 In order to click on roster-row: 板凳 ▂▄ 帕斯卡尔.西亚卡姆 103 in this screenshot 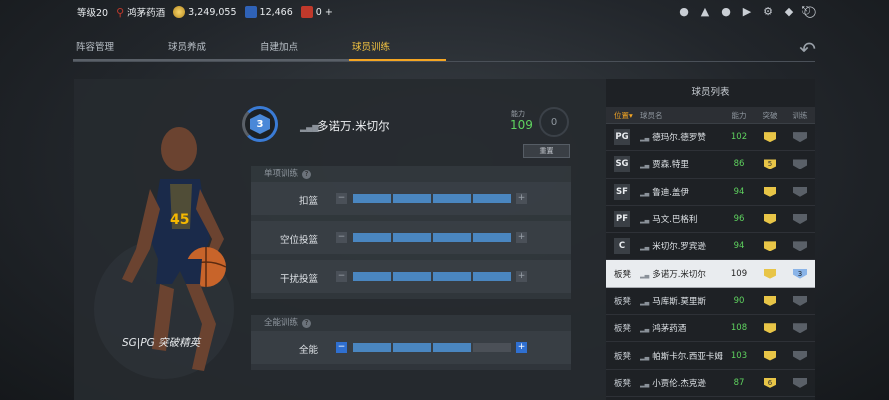, I will do `click(710, 356)`.